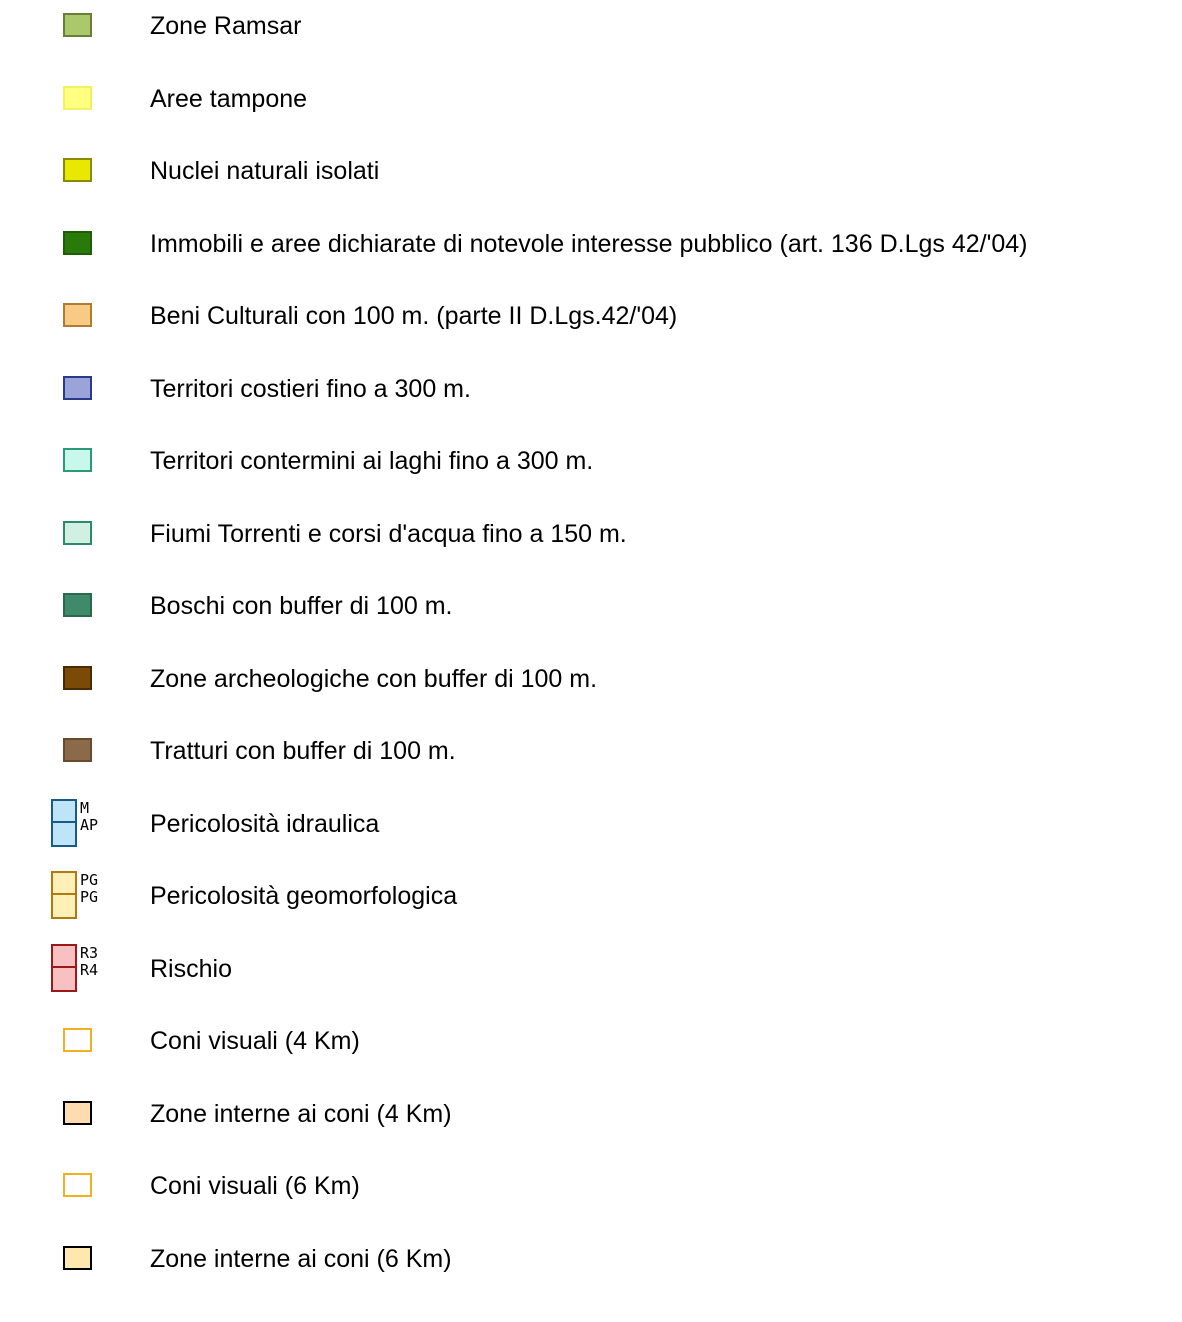 Image resolution: width=1182 pixels, height=1322 pixels. What do you see at coordinates (374, 679) in the screenshot?
I see `legend-item-label: Zone archeologiche con buffer di 100 m.` at bounding box center [374, 679].